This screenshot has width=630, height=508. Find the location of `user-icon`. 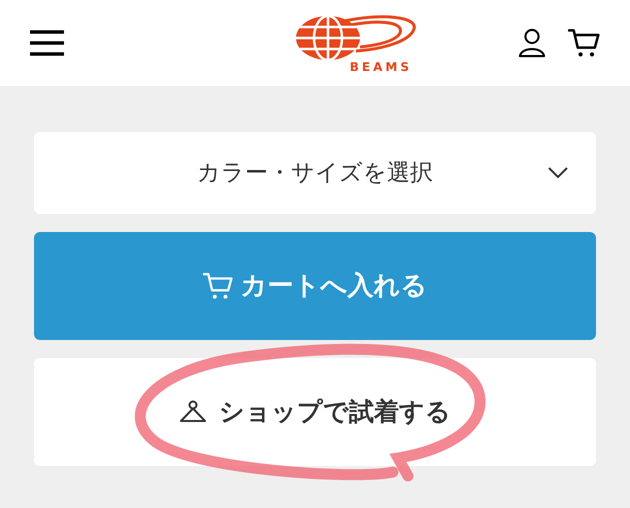

user-icon is located at coordinates (532, 43).